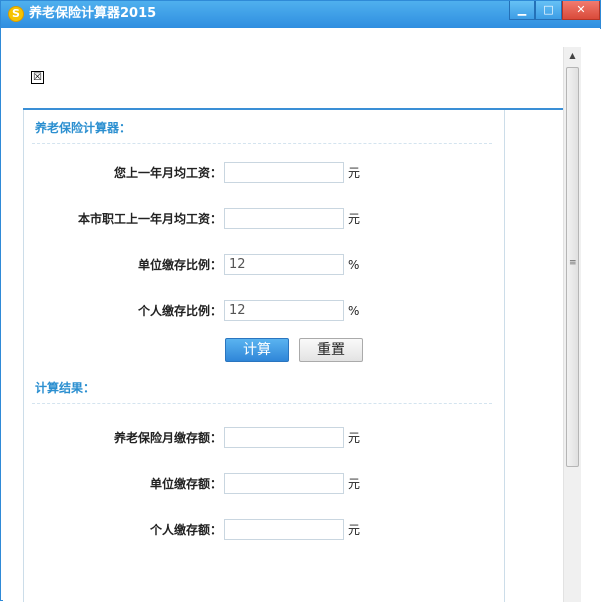  What do you see at coordinates (591, 315) in the screenshot?
I see `right-gutter` at bounding box center [591, 315].